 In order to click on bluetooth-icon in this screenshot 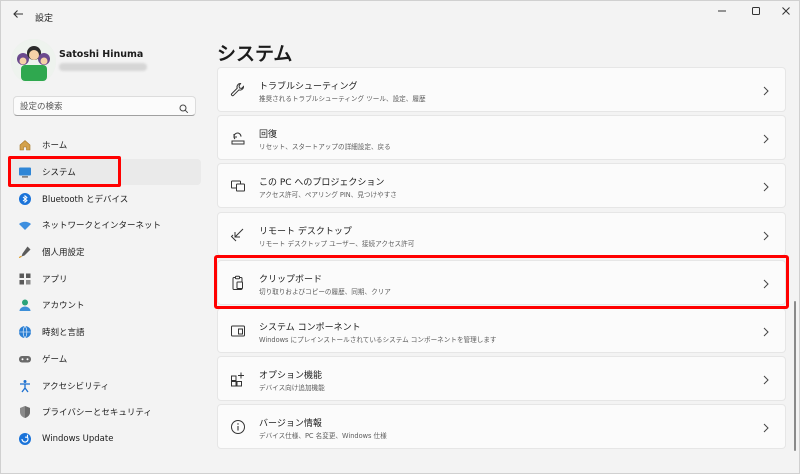, I will do `click(25, 199)`.